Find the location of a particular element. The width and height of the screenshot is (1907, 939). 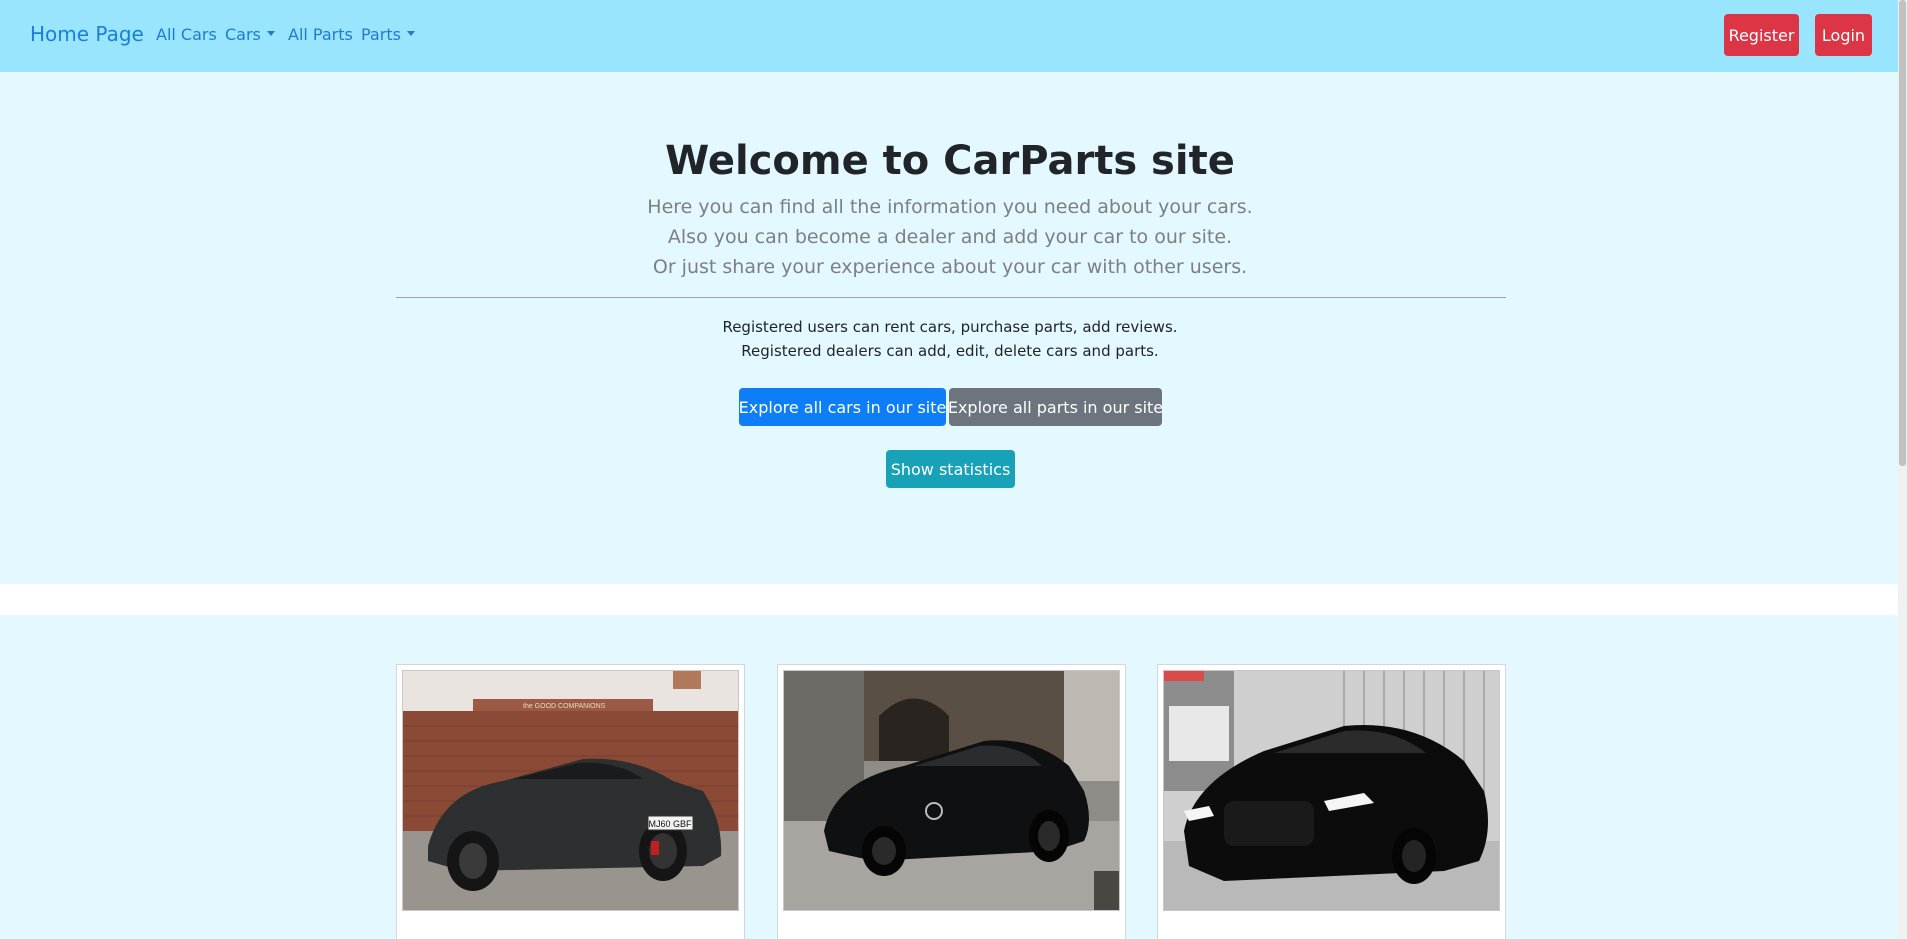

license-plate-text: MJ60 GBF is located at coordinates (670, 824).